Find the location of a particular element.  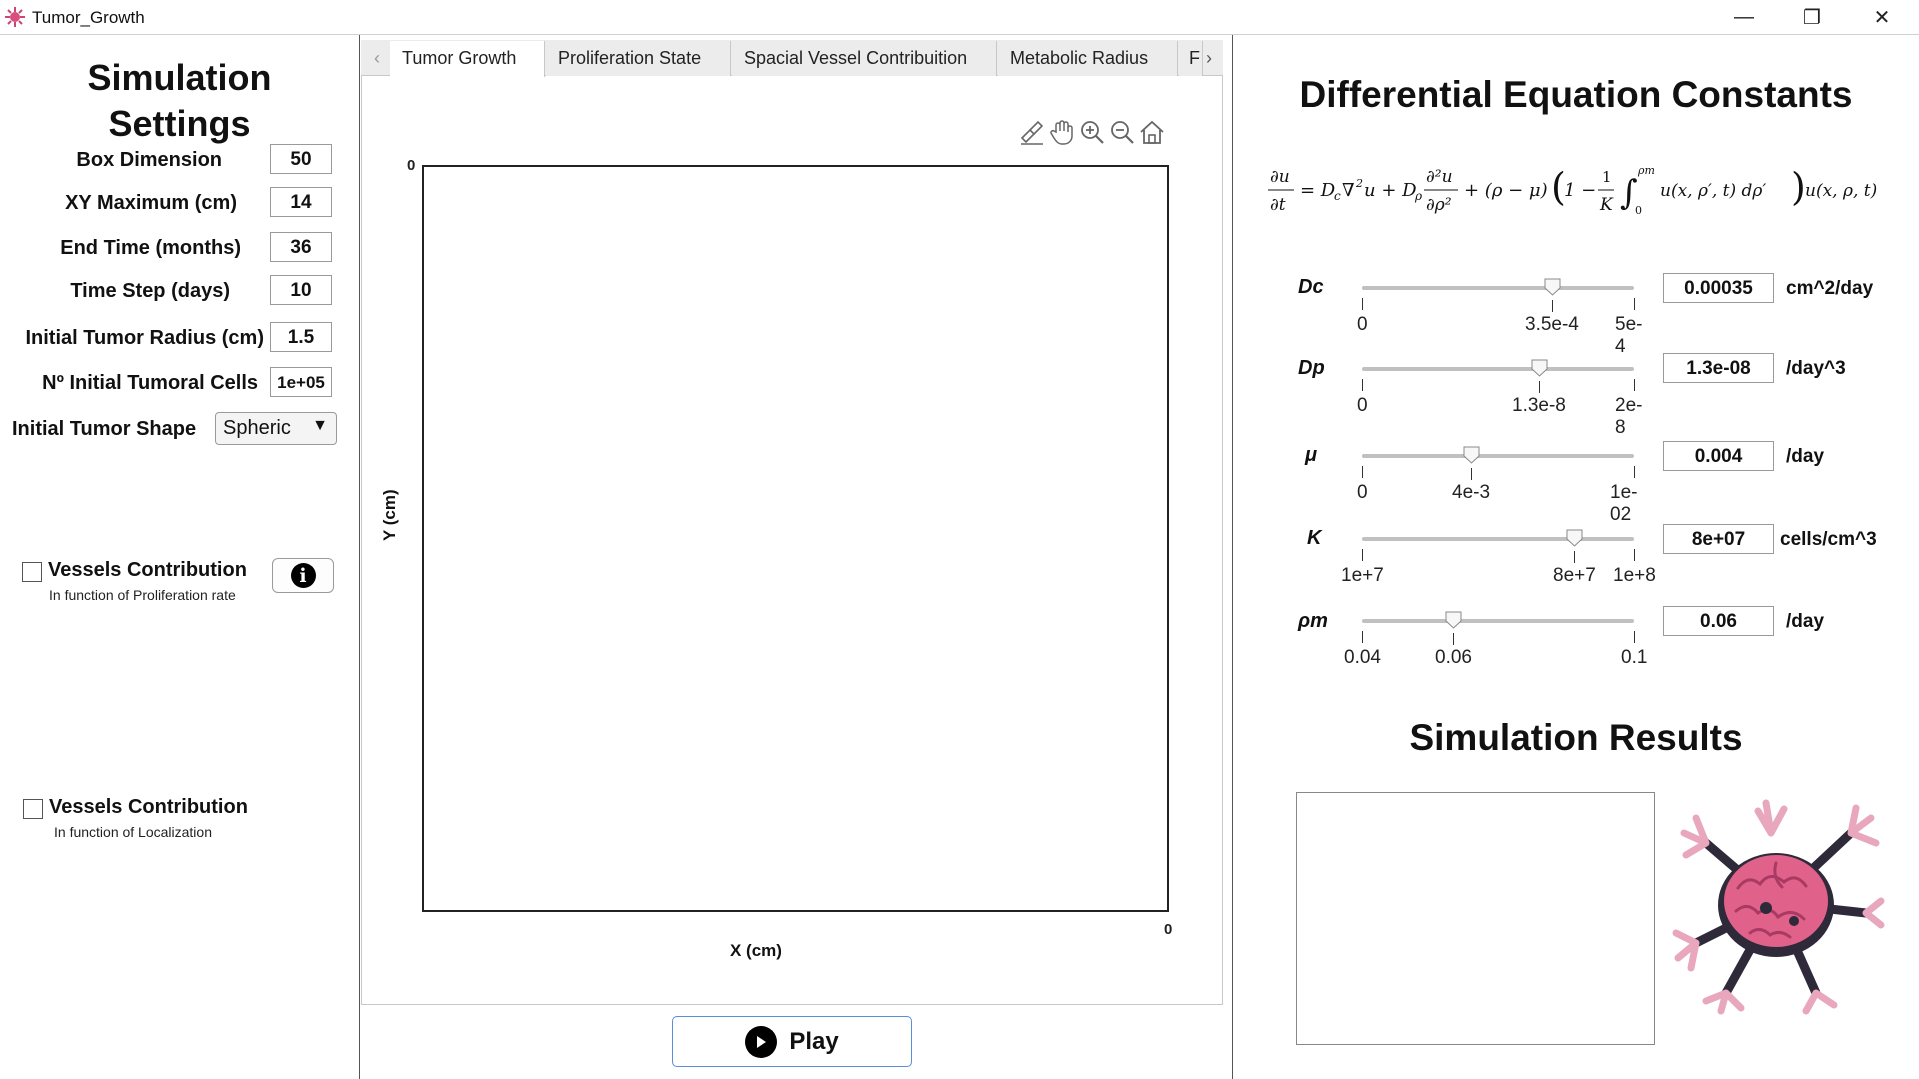

dp-value-input: 1.3e-08 is located at coordinates (1718, 368).